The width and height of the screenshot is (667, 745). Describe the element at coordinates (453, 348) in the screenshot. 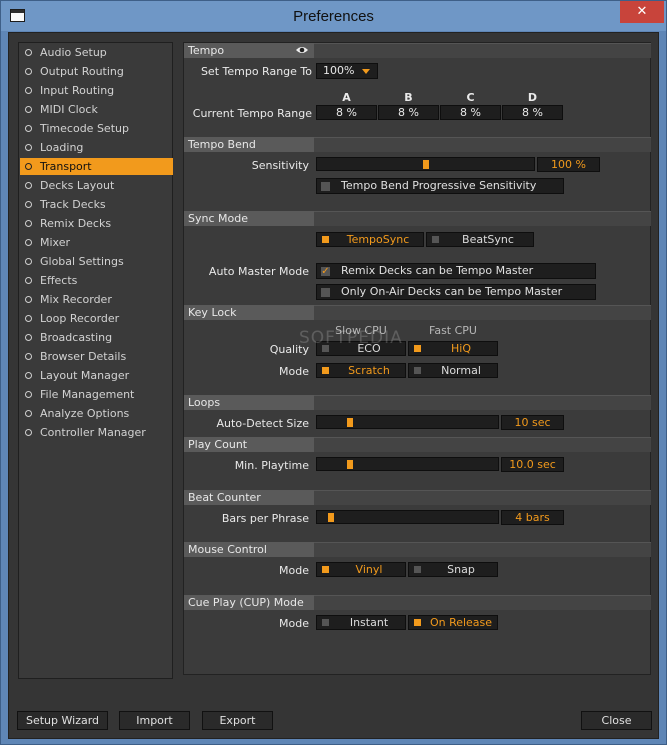

I see `quality-hiq-button: HiQ` at that location.